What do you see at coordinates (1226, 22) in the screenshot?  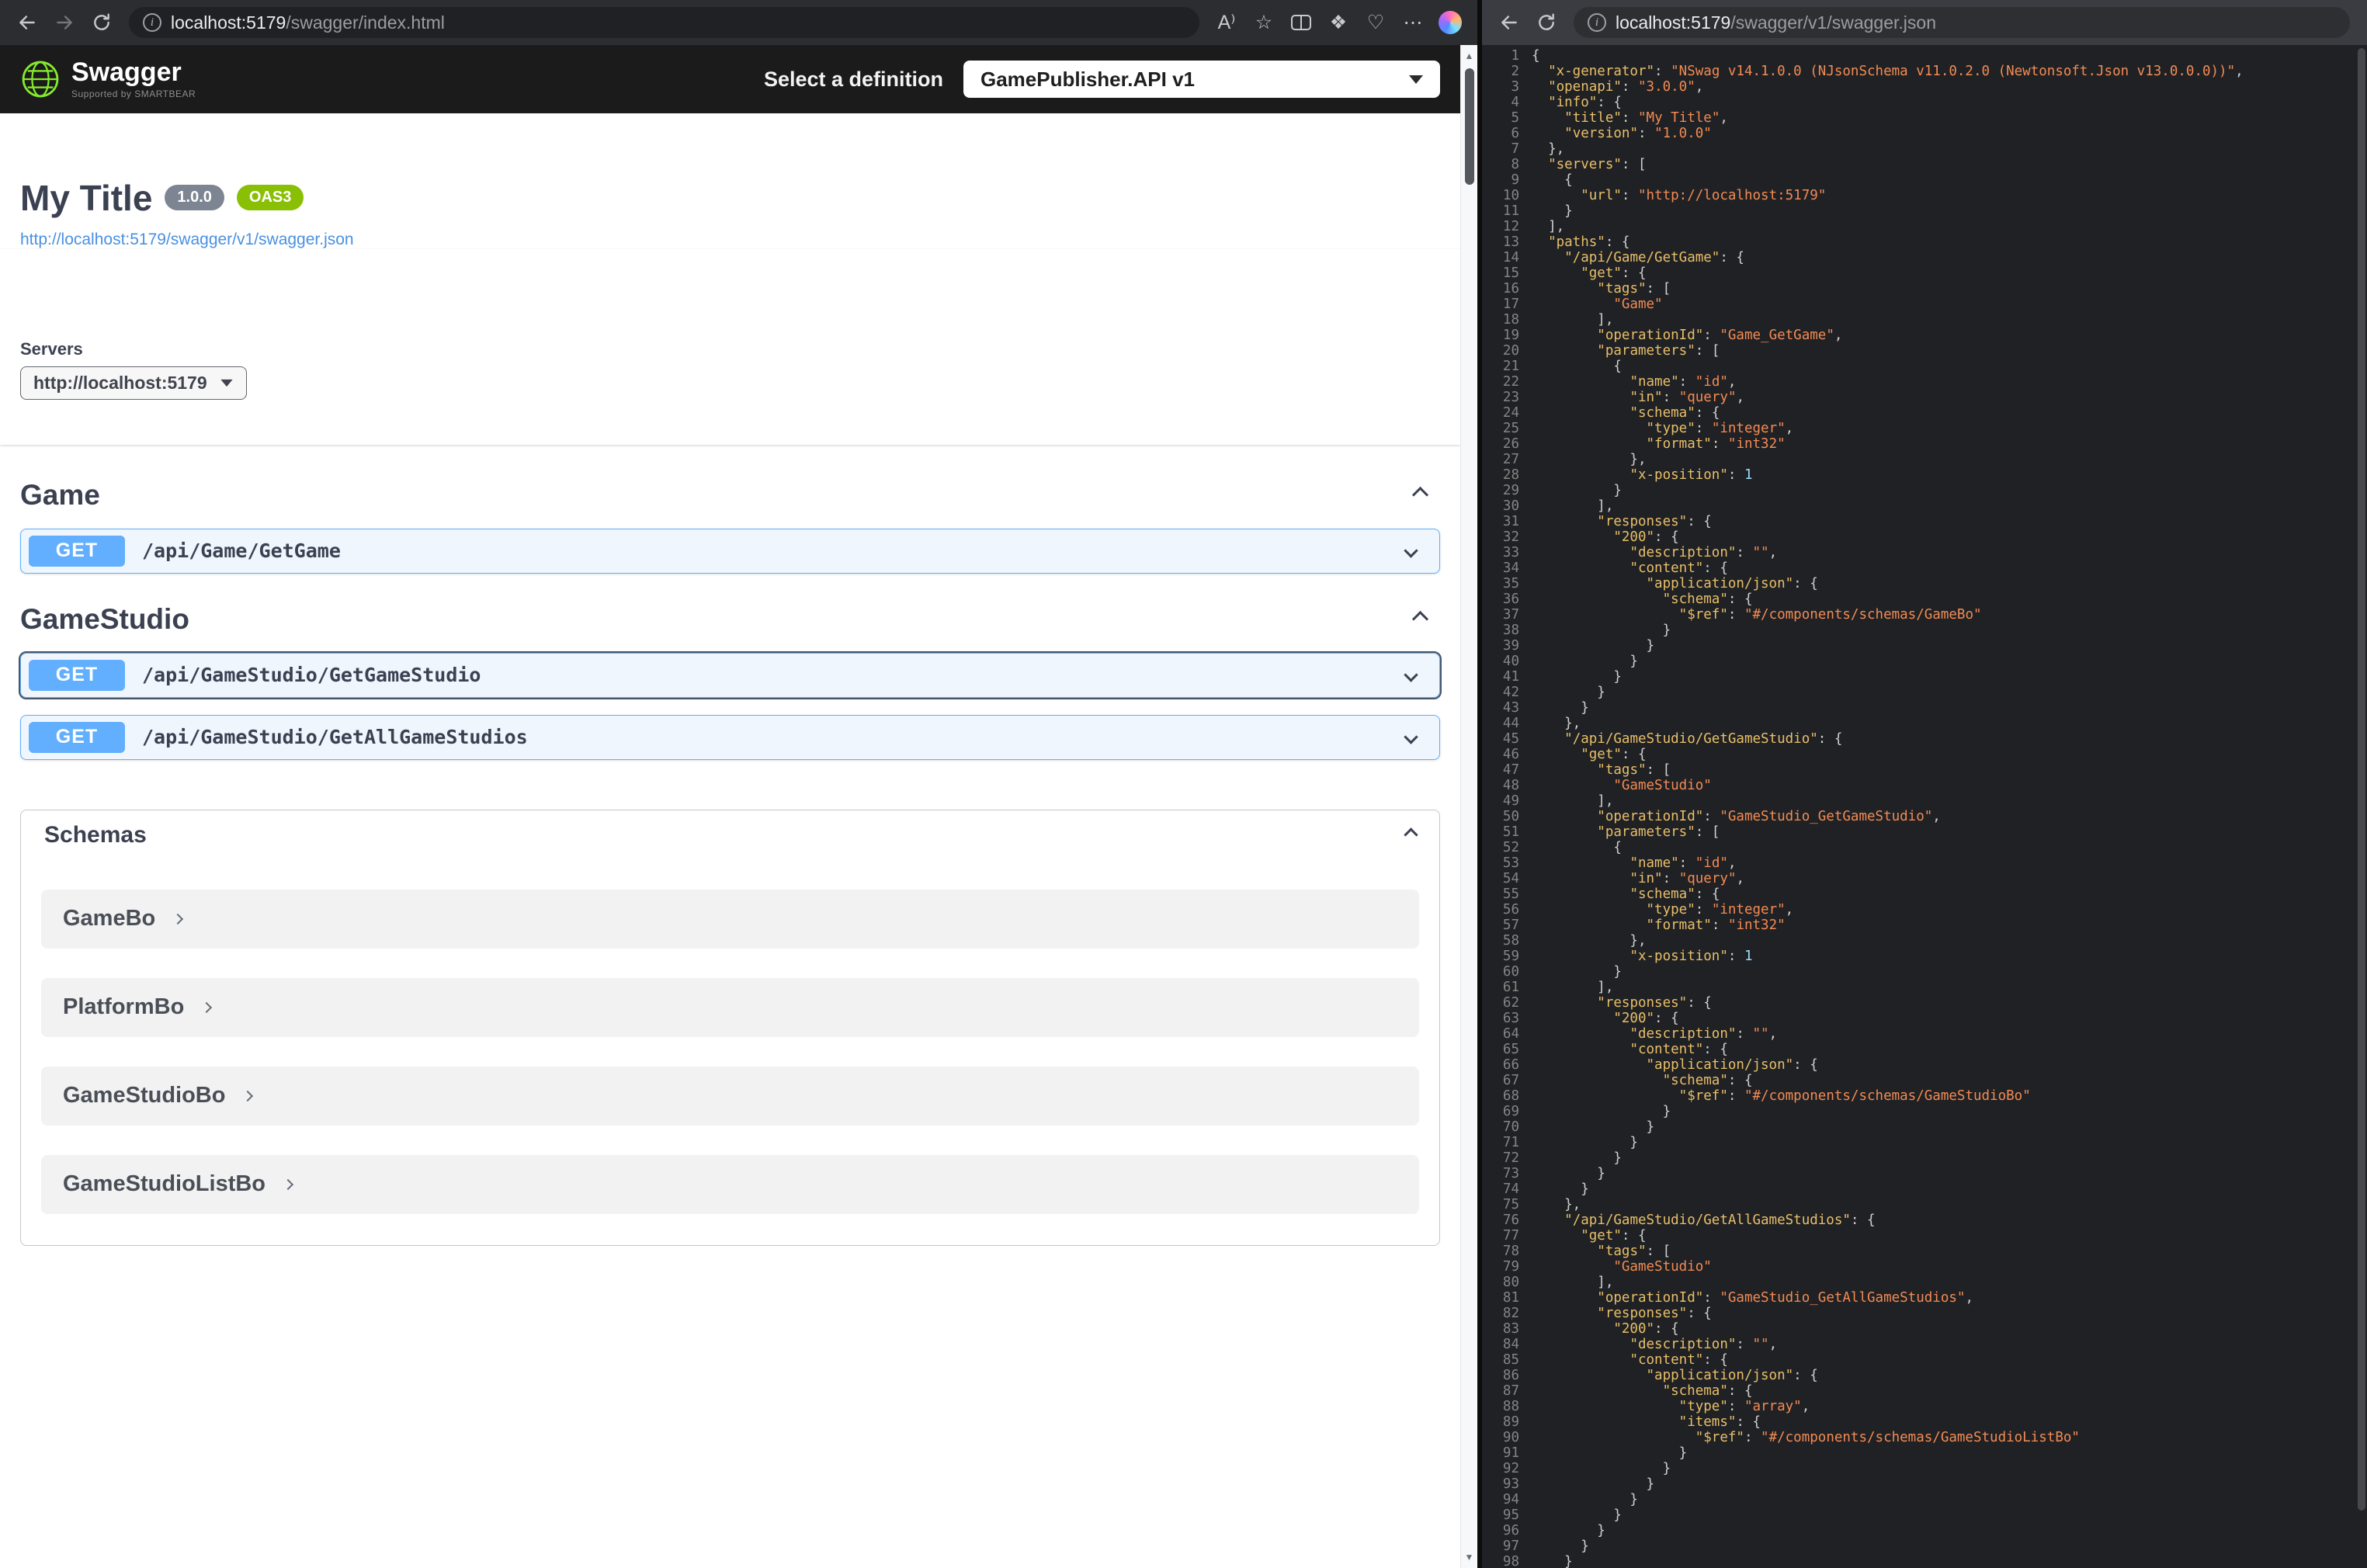 I see `read-aloud-button: A⁾` at bounding box center [1226, 22].